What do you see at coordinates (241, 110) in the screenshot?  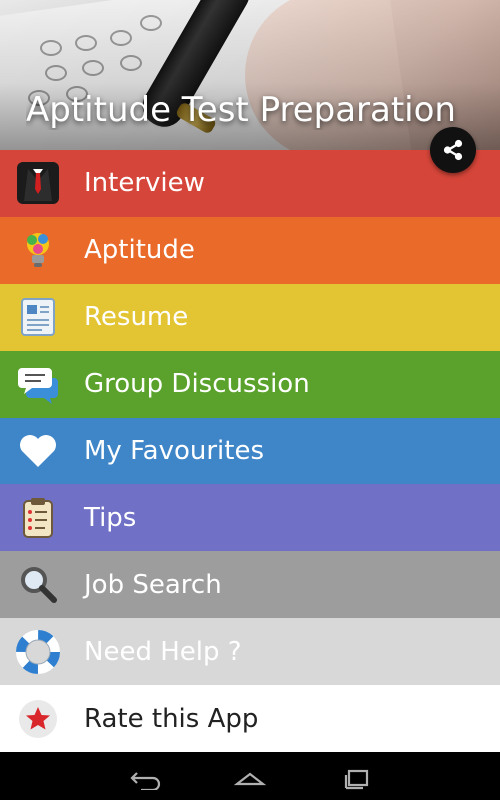 I see `app-title: Aptitude Test Preparation` at bounding box center [241, 110].